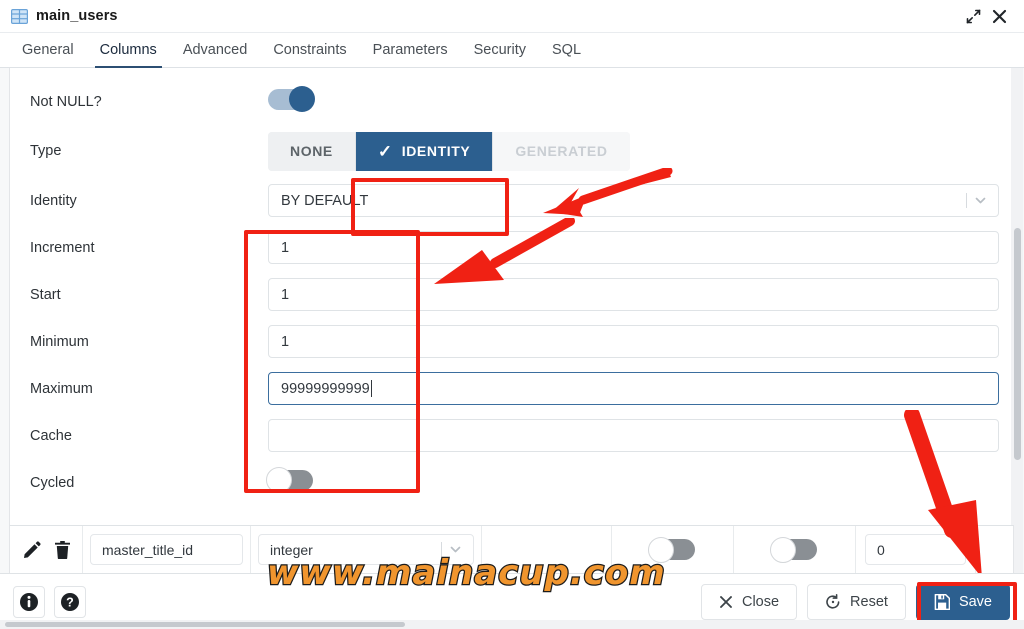 The image size is (1024, 629). Describe the element at coordinates (371, 388) in the screenshot. I see `text-caret` at that location.